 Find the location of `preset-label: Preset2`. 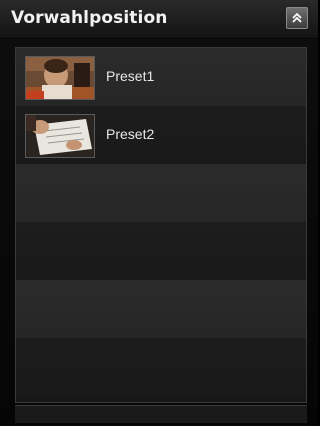

preset-label: Preset2 is located at coordinates (130, 134).